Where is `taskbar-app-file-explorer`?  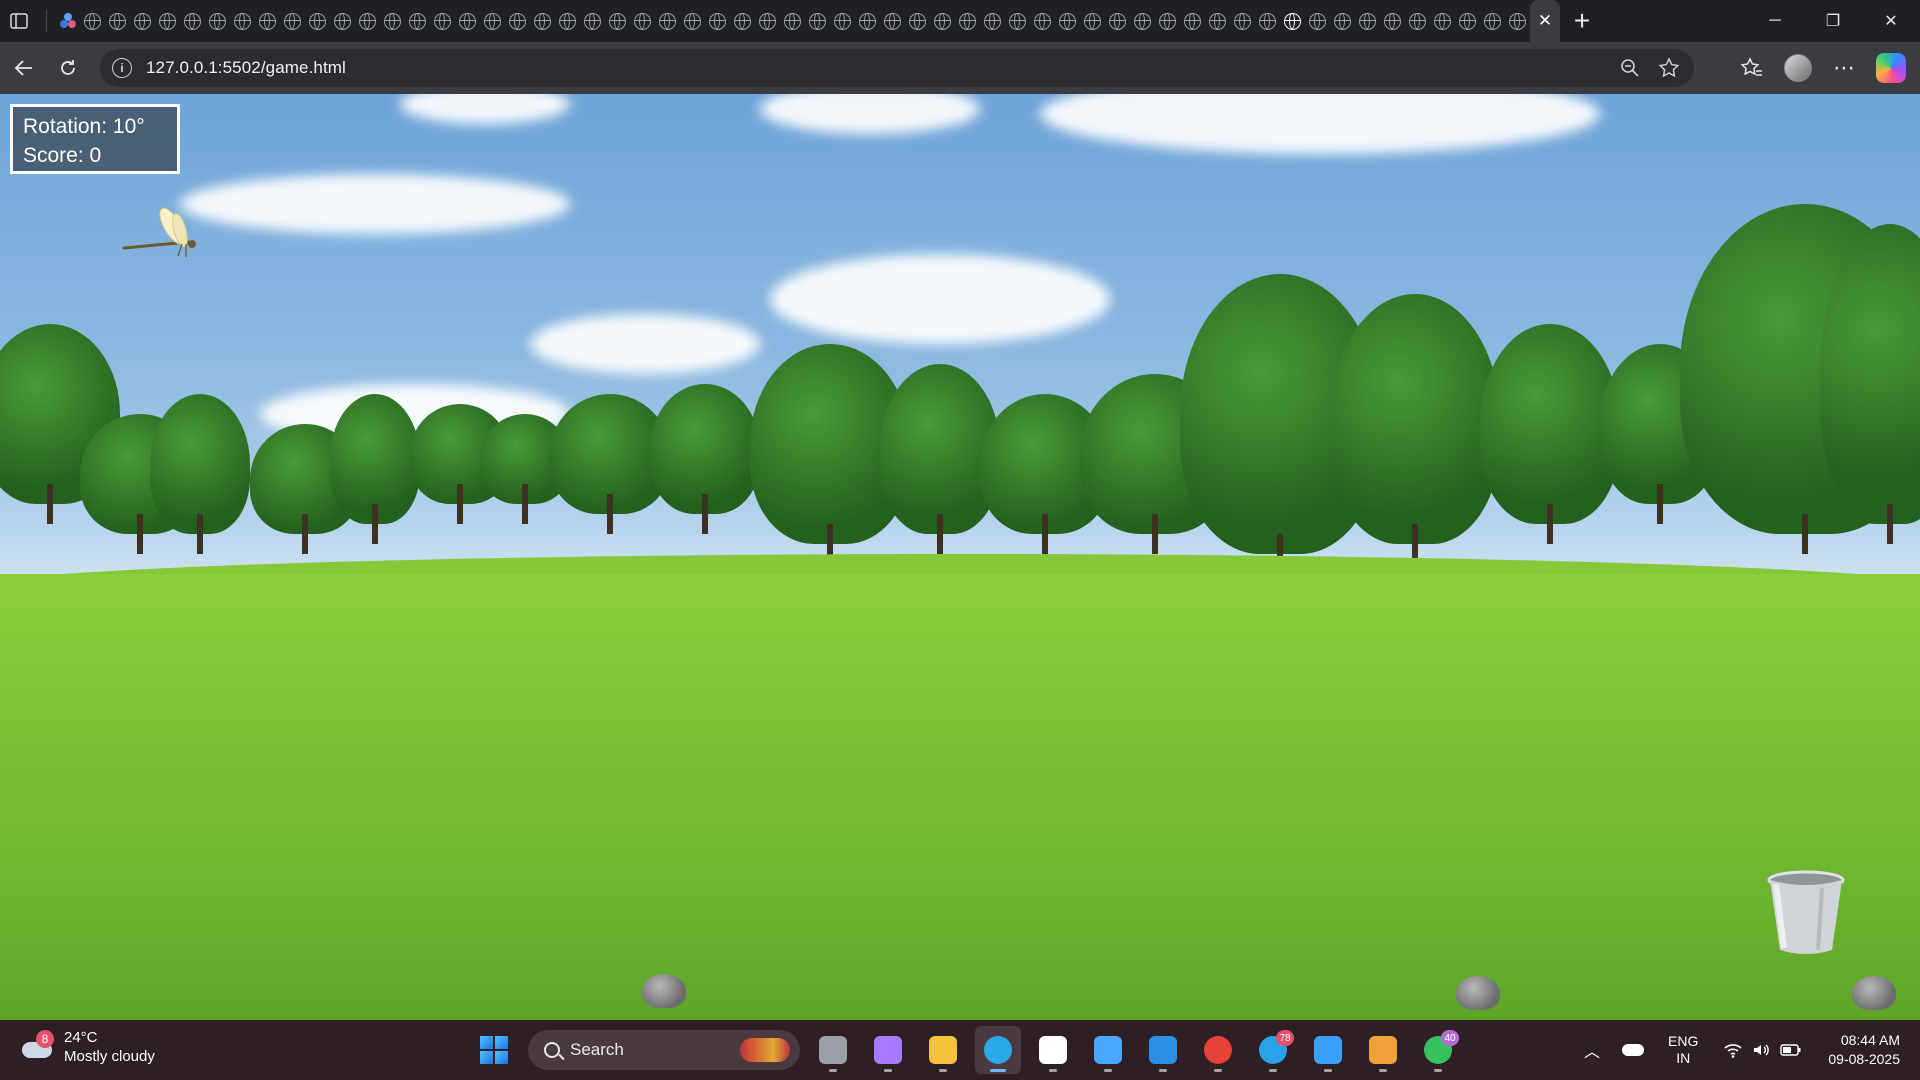 taskbar-app-file-explorer is located at coordinates (943, 1050).